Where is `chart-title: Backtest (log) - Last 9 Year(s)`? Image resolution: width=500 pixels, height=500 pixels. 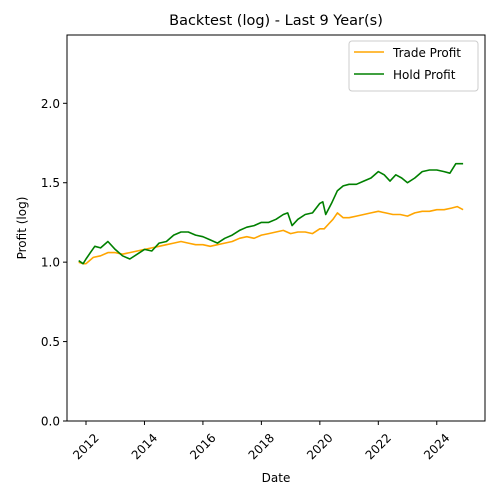
chart-title: Backtest (log) - Last 9 Year(s) is located at coordinates (276, 21).